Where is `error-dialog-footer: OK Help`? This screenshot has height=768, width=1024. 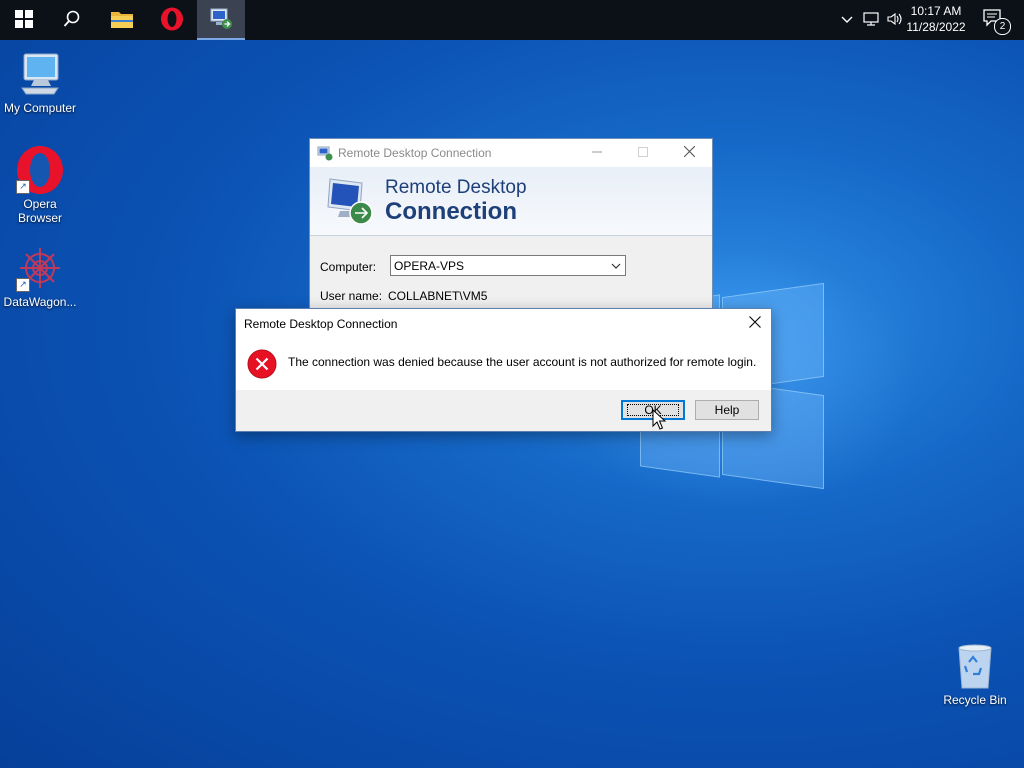
error-dialog-footer: OK Help is located at coordinates (503, 410).